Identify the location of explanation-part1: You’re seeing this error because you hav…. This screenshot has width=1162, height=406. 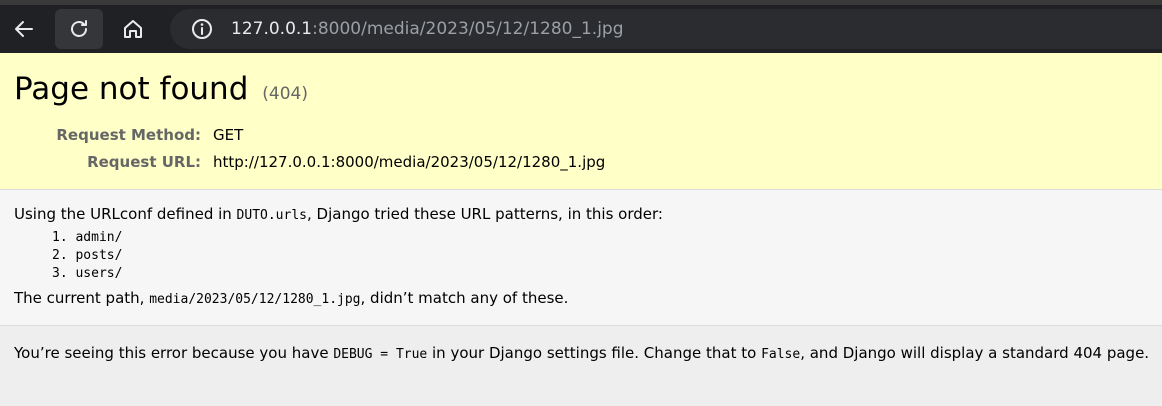
(174, 353).